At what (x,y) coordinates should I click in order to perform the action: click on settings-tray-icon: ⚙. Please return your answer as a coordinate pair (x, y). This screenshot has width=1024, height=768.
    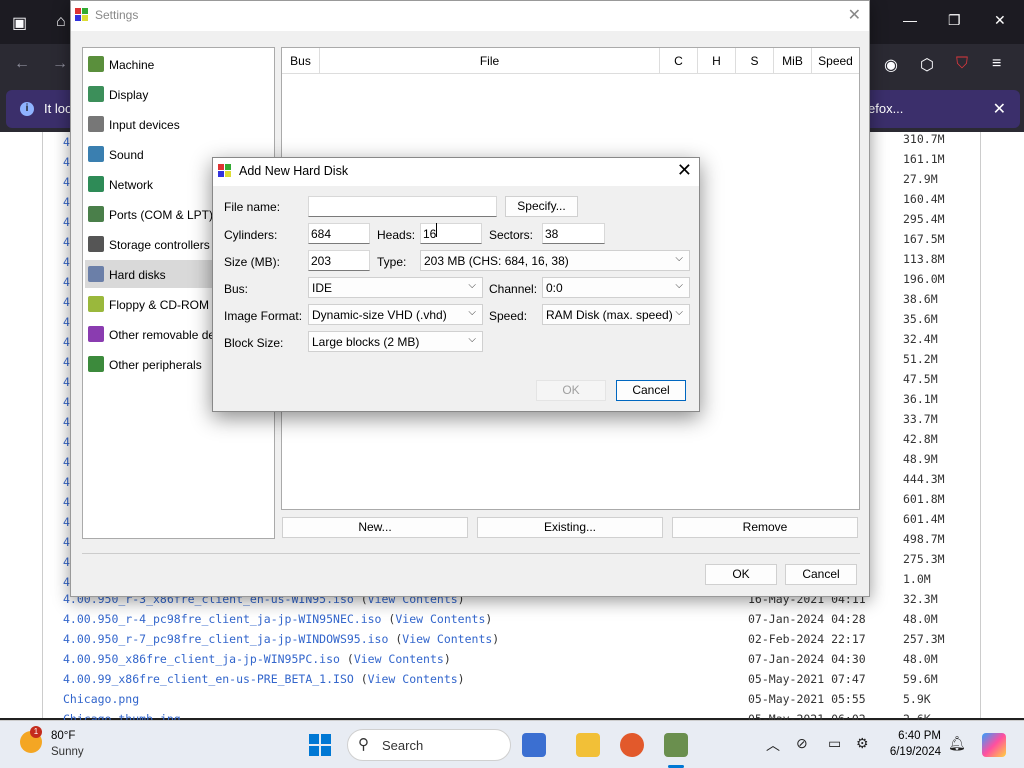
    Looking at the image, I should click on (862, 743).